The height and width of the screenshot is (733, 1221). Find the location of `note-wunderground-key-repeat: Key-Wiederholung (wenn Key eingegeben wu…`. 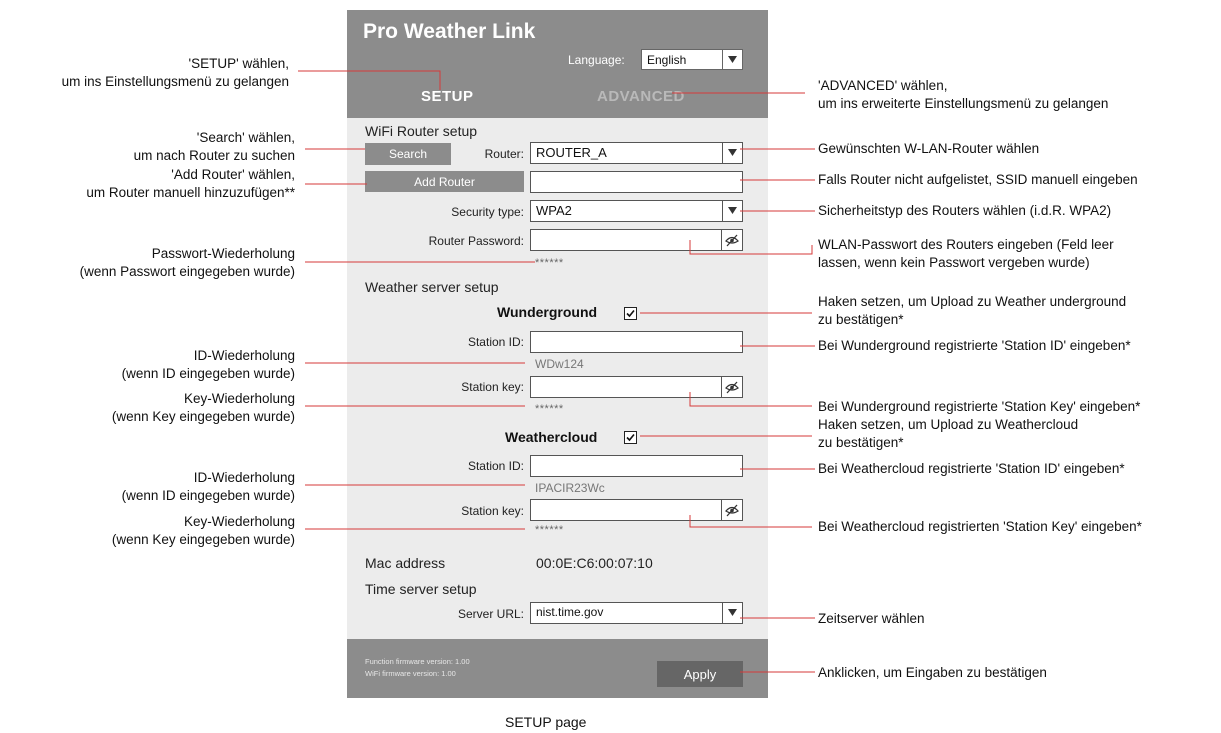

note-wunderground-key-repeat: Key-Wiederholung (wenn Key eingegeben wu… is located at coordinates (203, 407).